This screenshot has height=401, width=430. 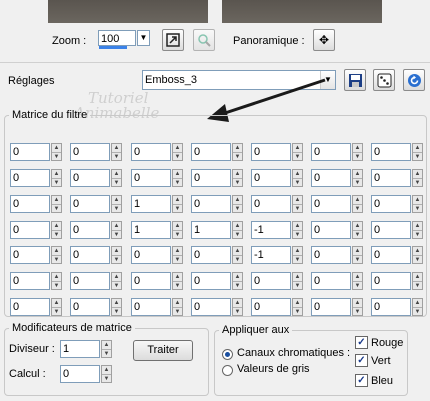 I want to click on matrix-cell-value: -1, so click(x=271, y=255).